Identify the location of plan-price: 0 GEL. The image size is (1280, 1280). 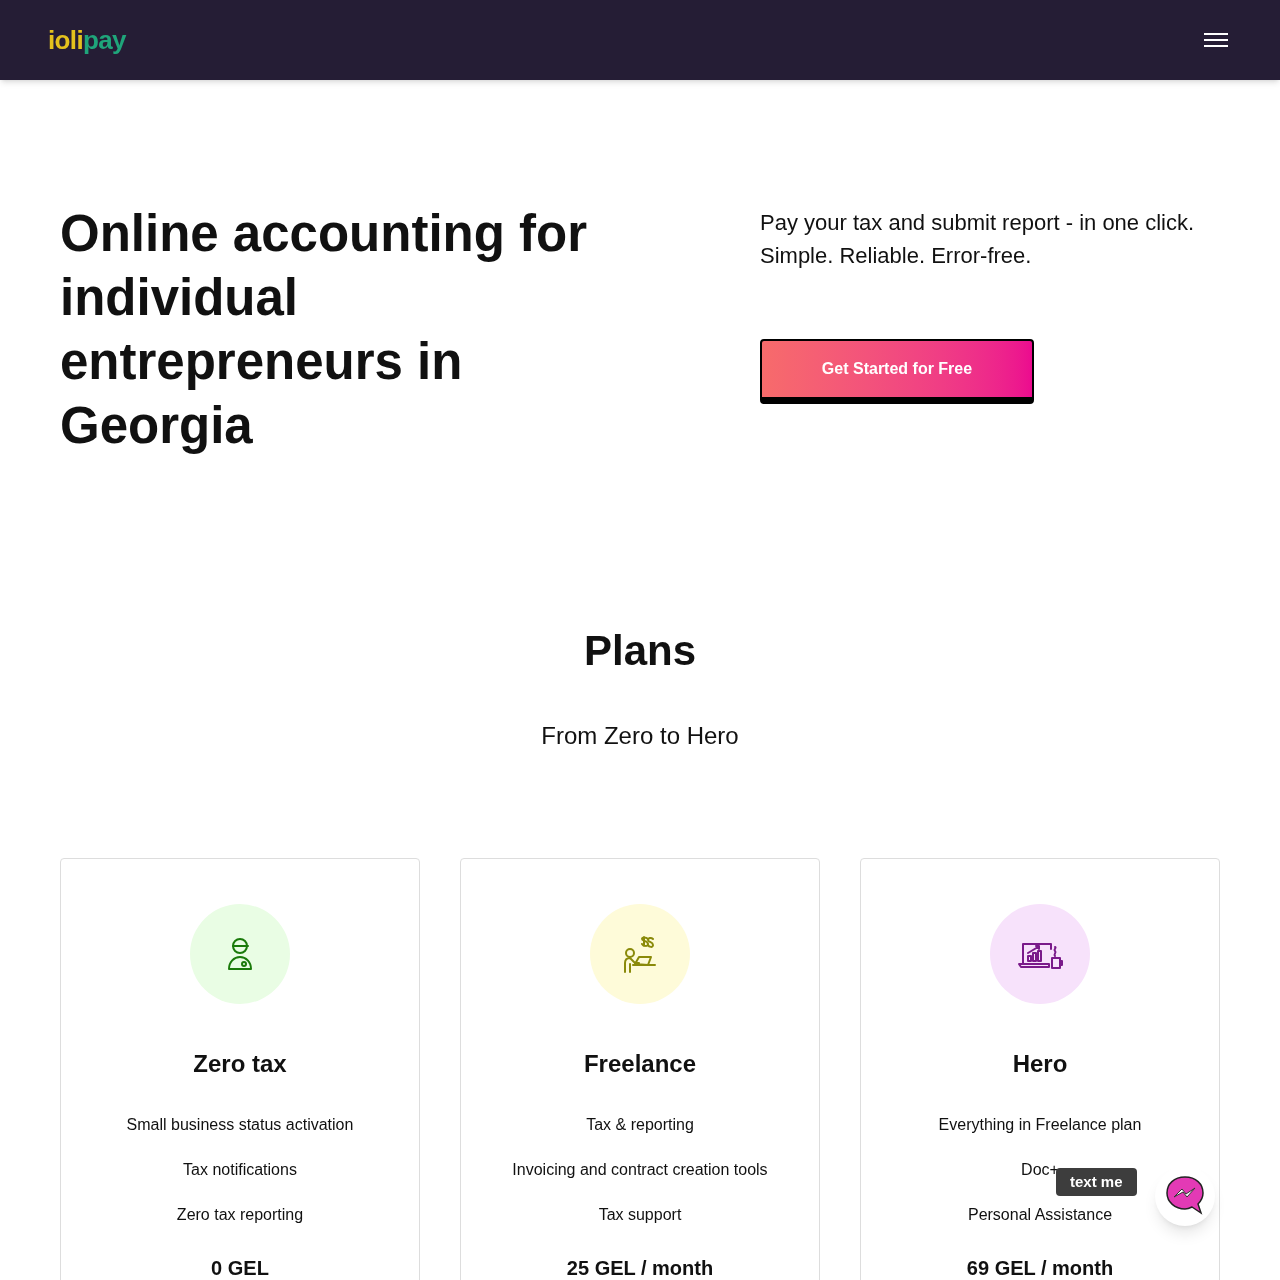
(240, 1268).